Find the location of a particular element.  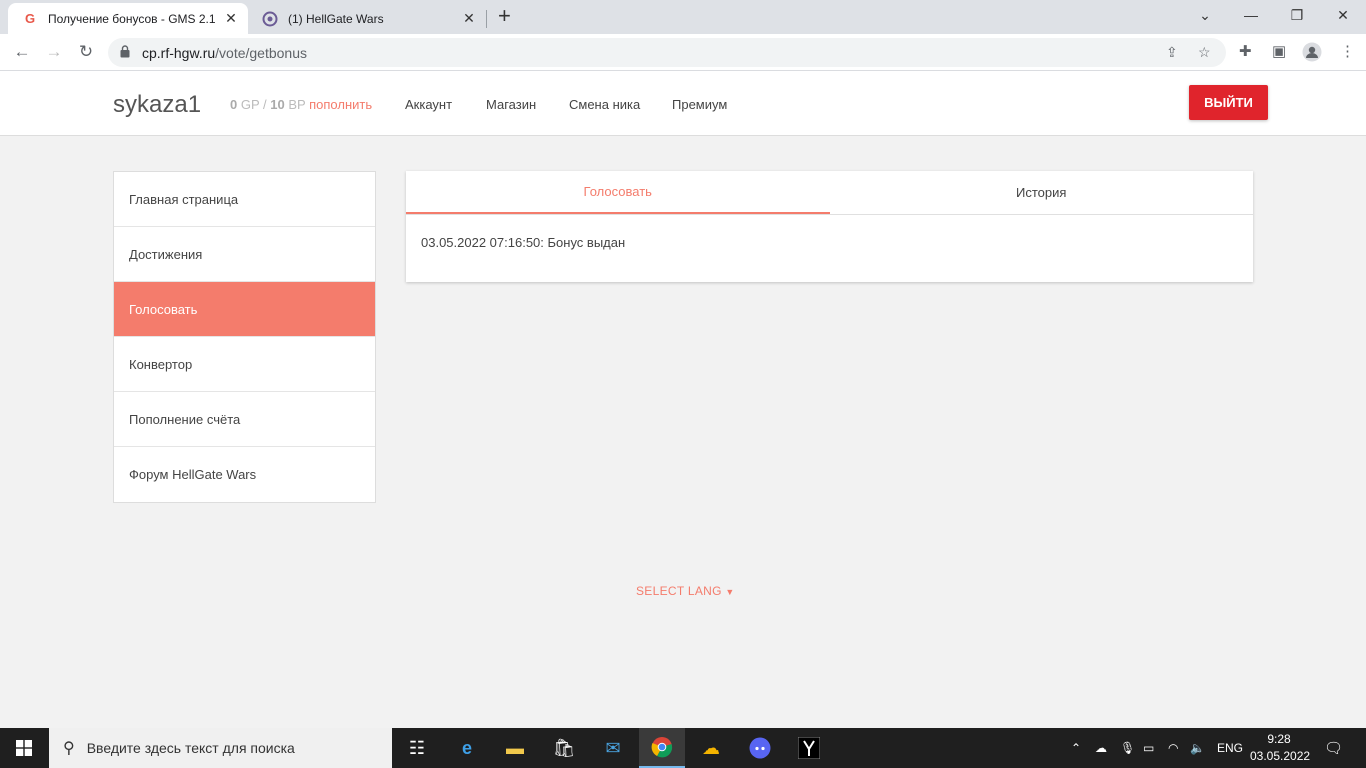

profile-avatar-icon is located at coordinates (1312, 54).